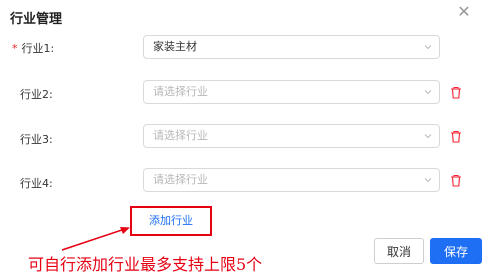 The height and width of the screenshot is (276, 491). I want to click on industry-select-4: 请选择行业, so click(291, 180).